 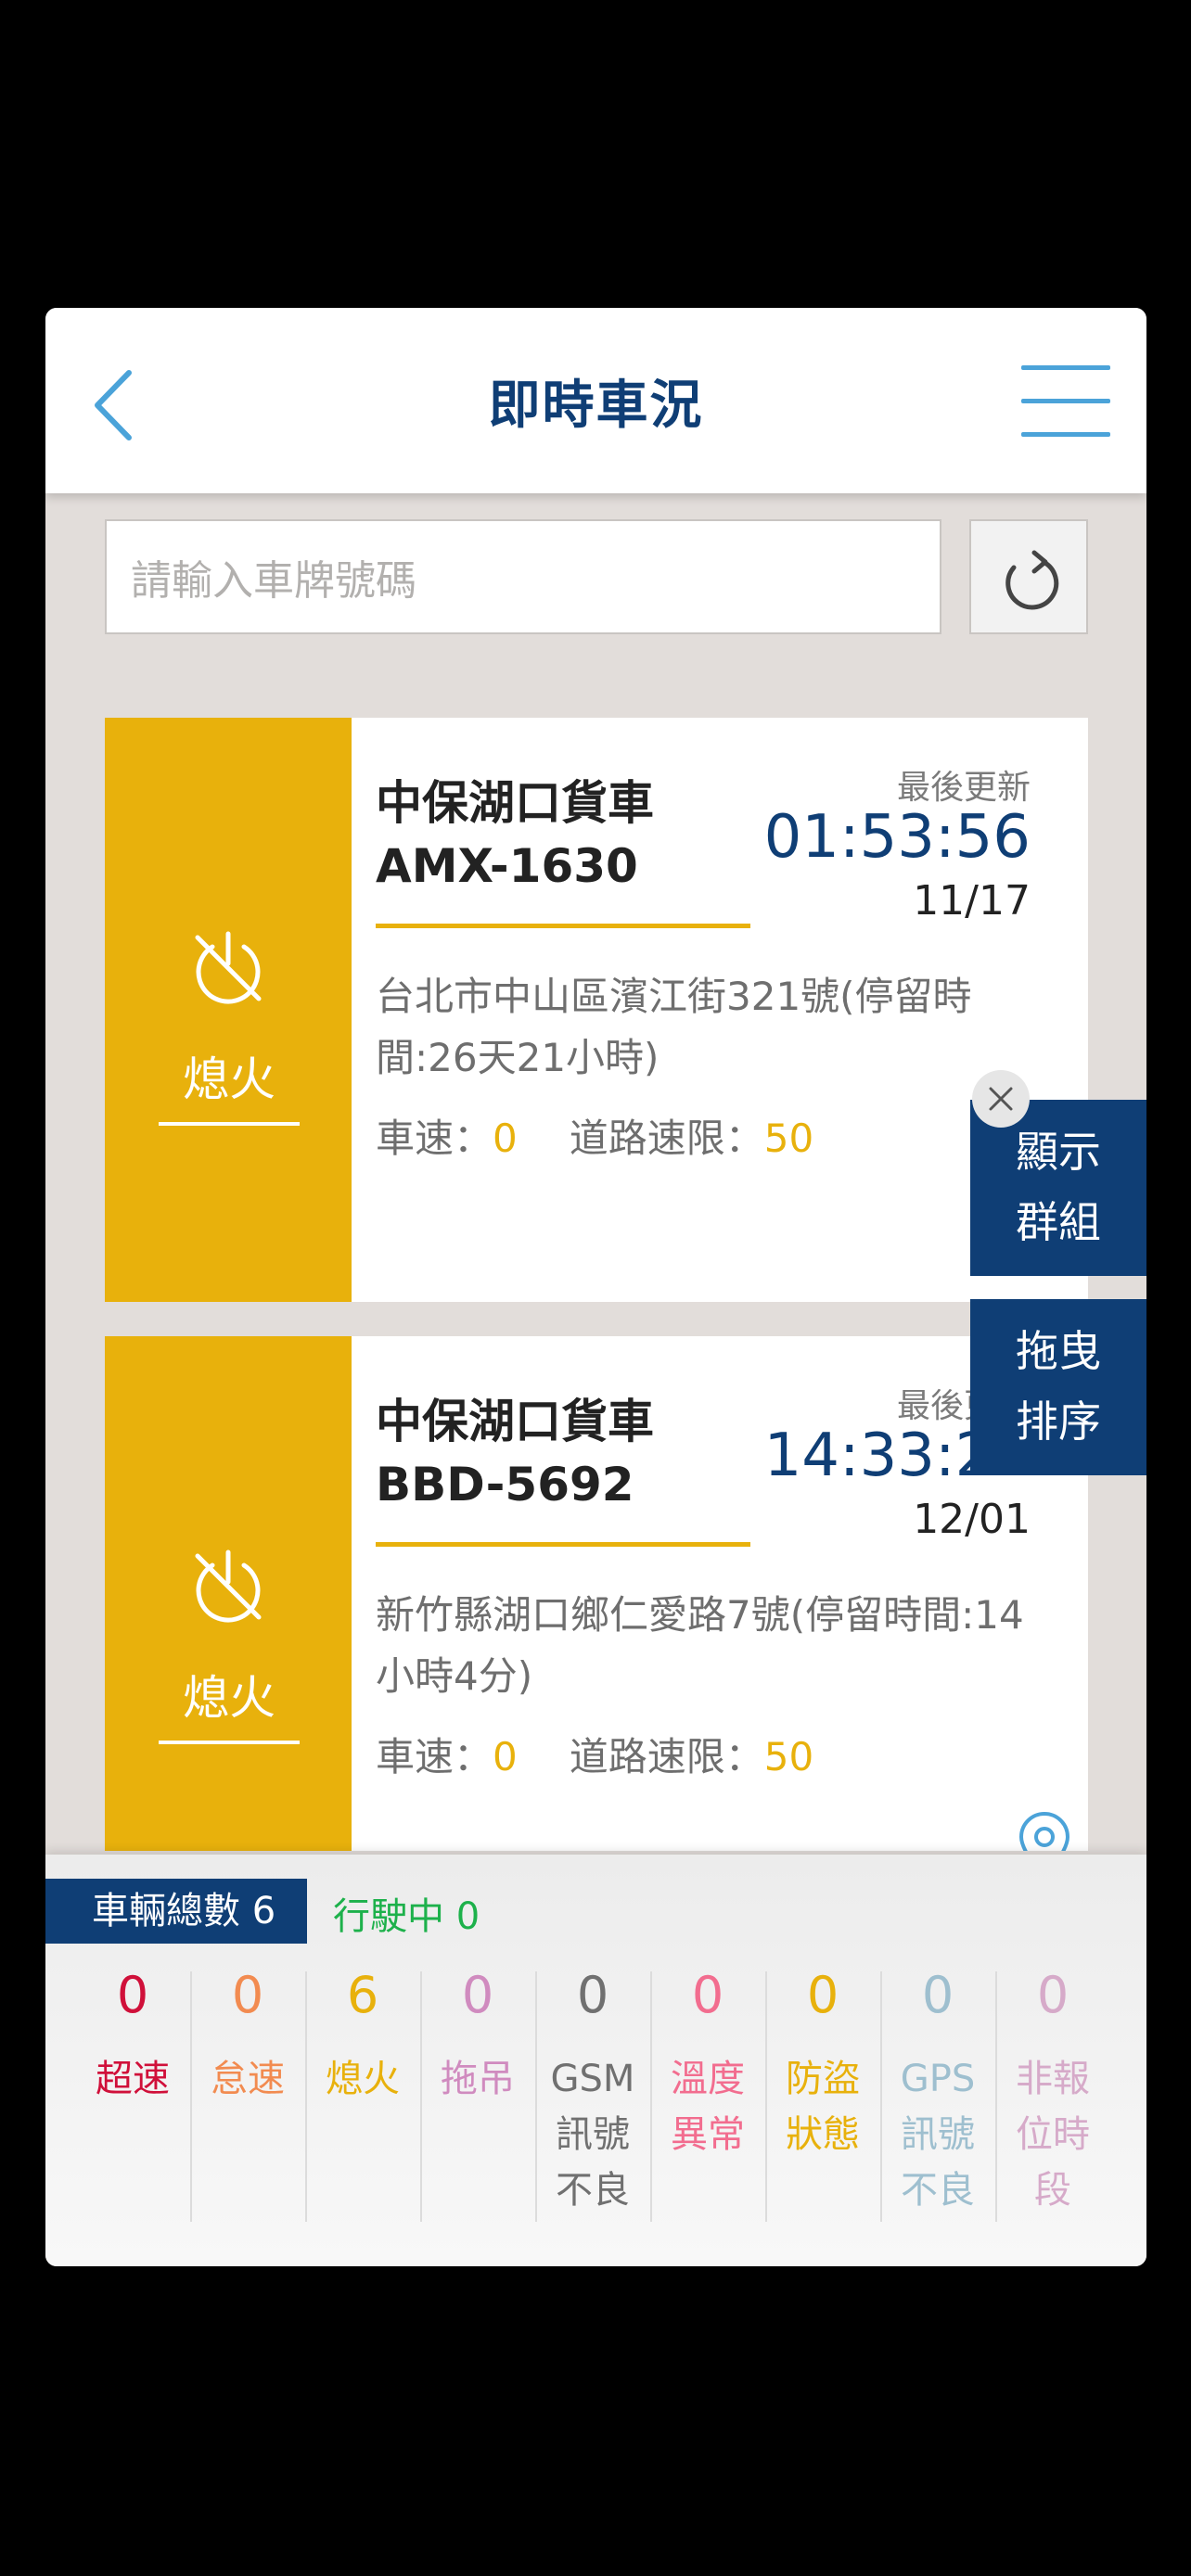 What do you see at coordinates (1058, 1351) in the screenshot?
I see `drag-sort-line1: 拖曳` at bounding box center [1058, 1351].